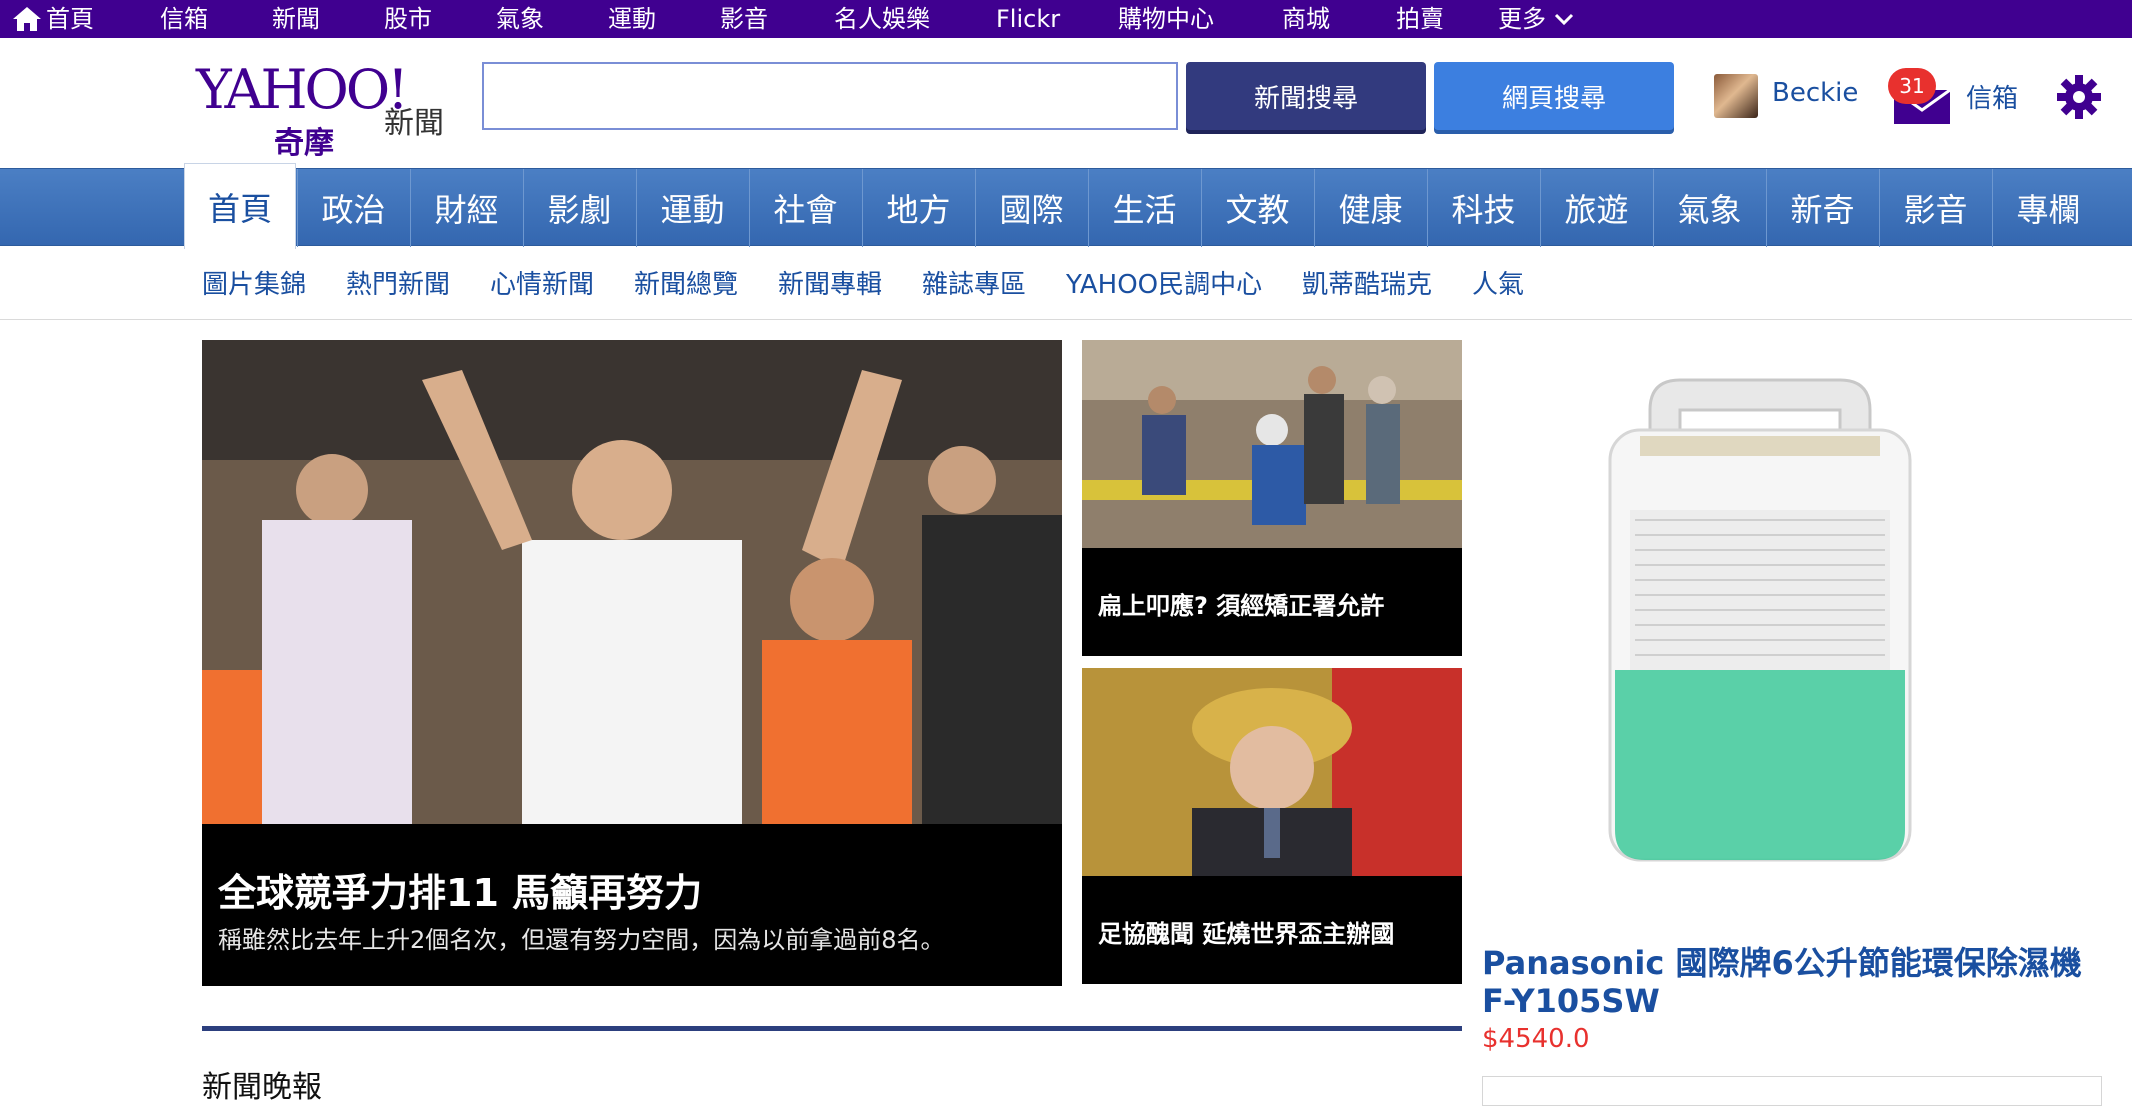  What do you see at coordinates (1164, 282) in the screenshot?
I see `subnav-poll-center: YAHOO民調中心` at bounding box center [1164, 282].